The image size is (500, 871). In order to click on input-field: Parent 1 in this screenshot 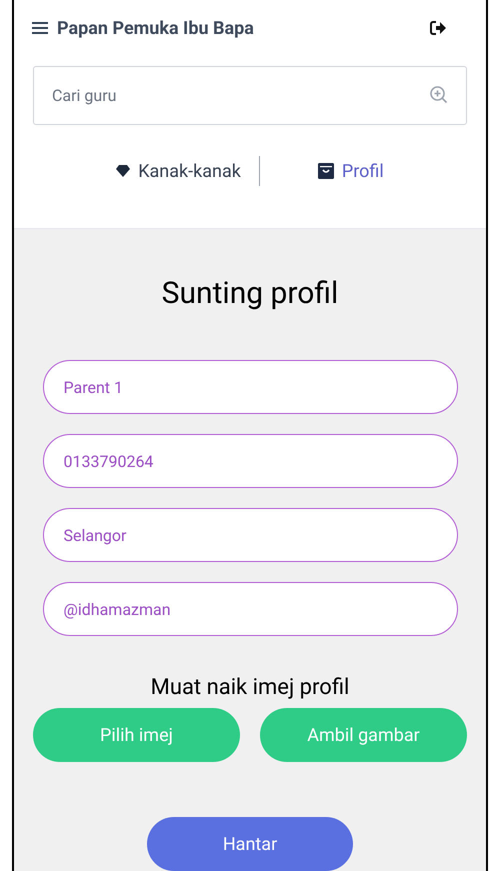, I will do `click(250, 387)`.